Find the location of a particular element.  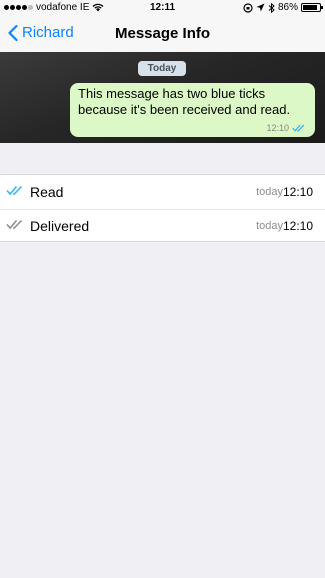

page-title: Message Info is located at coordinates (162, 33).